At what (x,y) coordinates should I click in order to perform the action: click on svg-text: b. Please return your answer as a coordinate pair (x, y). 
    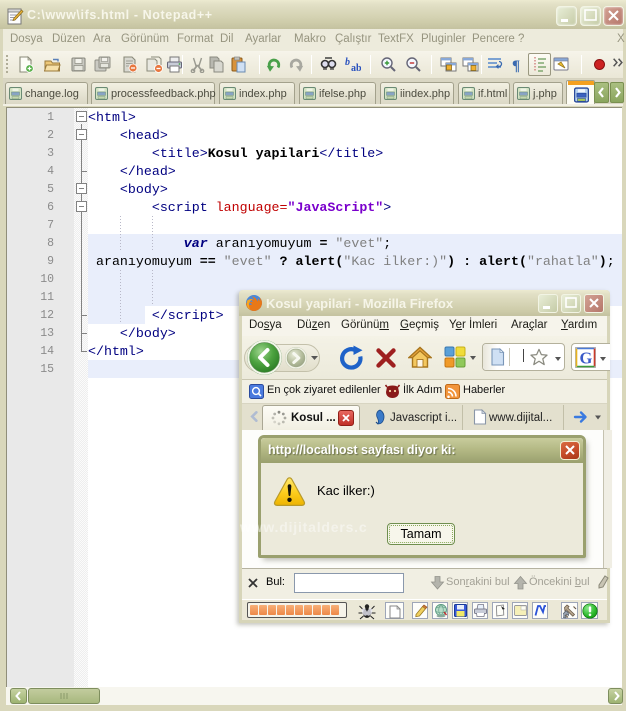
    Looking at the image, I should click on (347, 62).